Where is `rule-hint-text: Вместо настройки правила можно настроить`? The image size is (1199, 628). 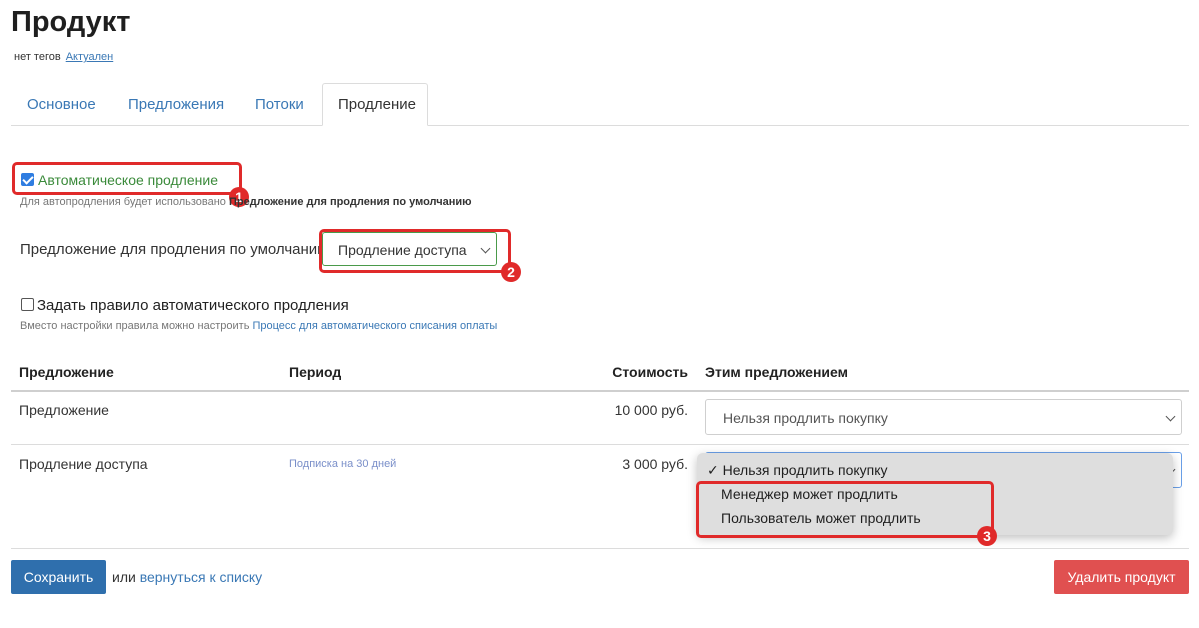
rule-hint-text: Вместо настройки правила можно настроить is located at coordinates (135, 326).